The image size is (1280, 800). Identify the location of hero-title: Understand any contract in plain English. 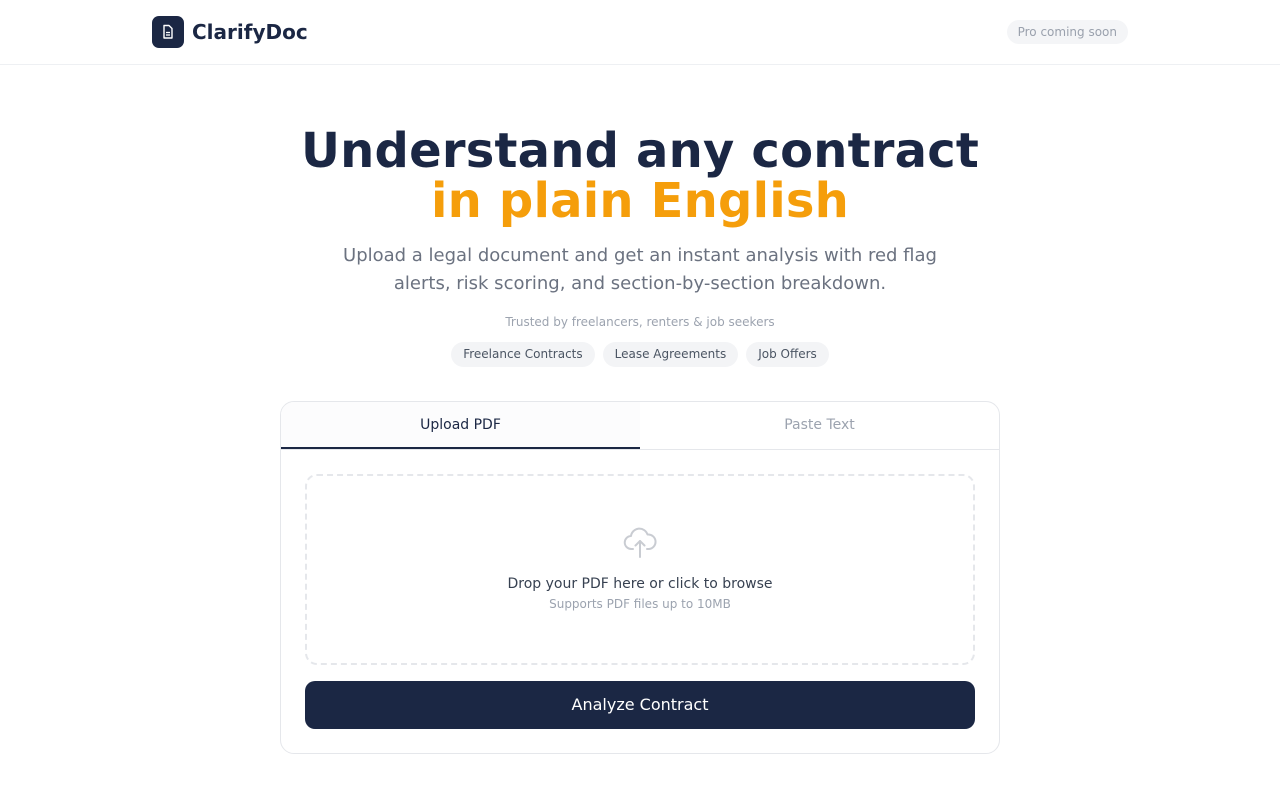
(640, 176).